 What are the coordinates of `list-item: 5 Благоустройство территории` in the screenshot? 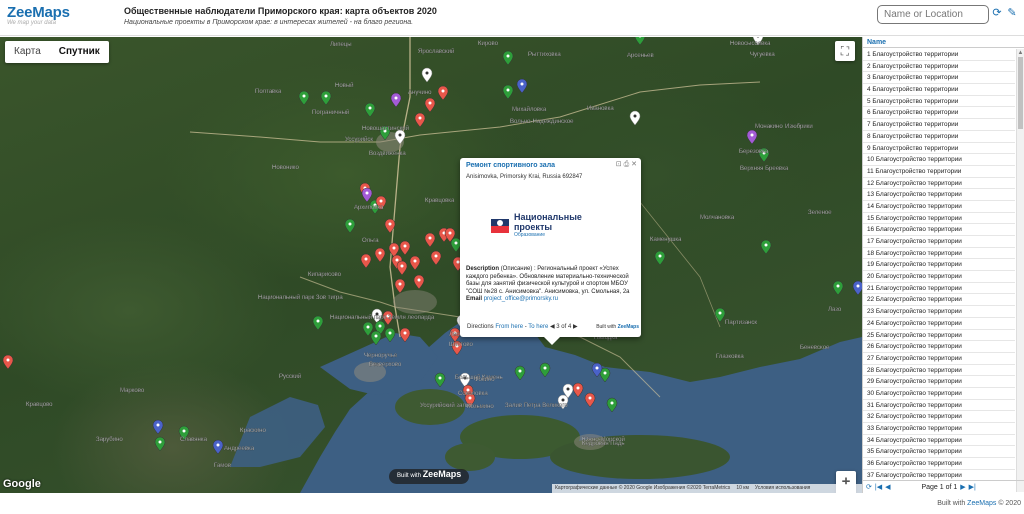 It's located at (939, 102).